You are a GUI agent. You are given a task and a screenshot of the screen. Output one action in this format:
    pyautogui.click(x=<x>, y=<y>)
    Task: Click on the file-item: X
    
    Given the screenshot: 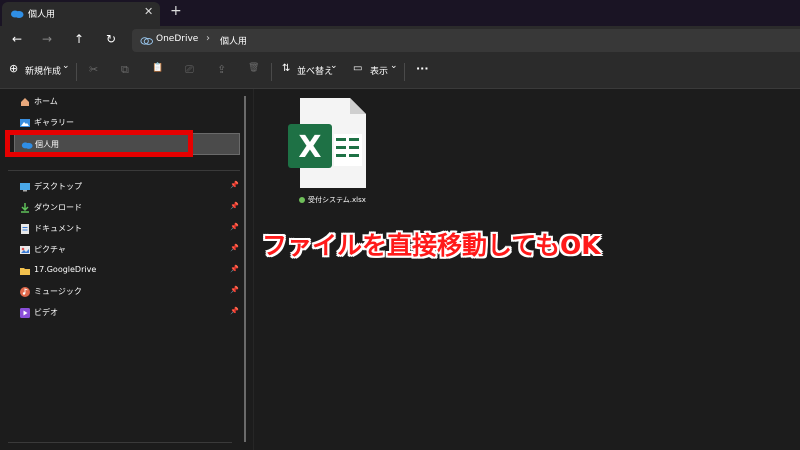 What is the action you would take?
    pyautogui.click(x=333, y=151)
    